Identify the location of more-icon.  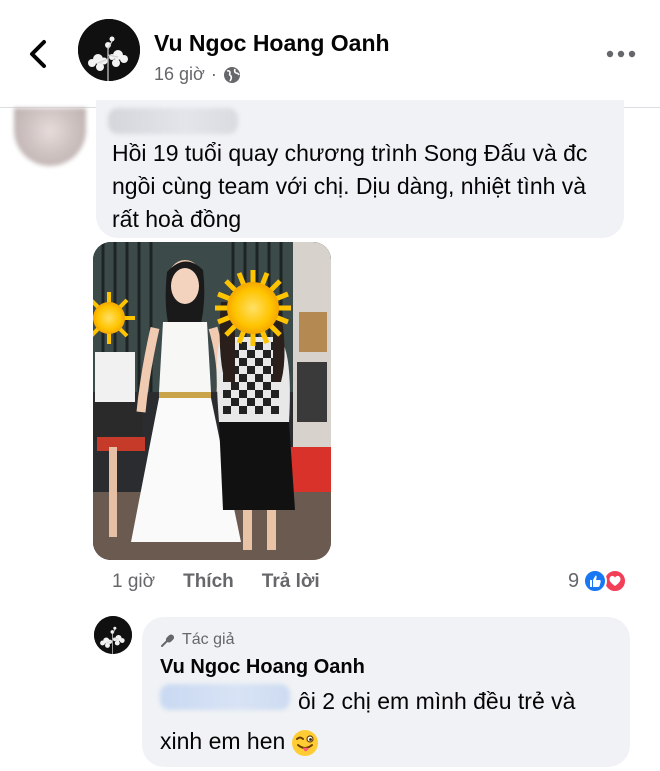
(621, 54).